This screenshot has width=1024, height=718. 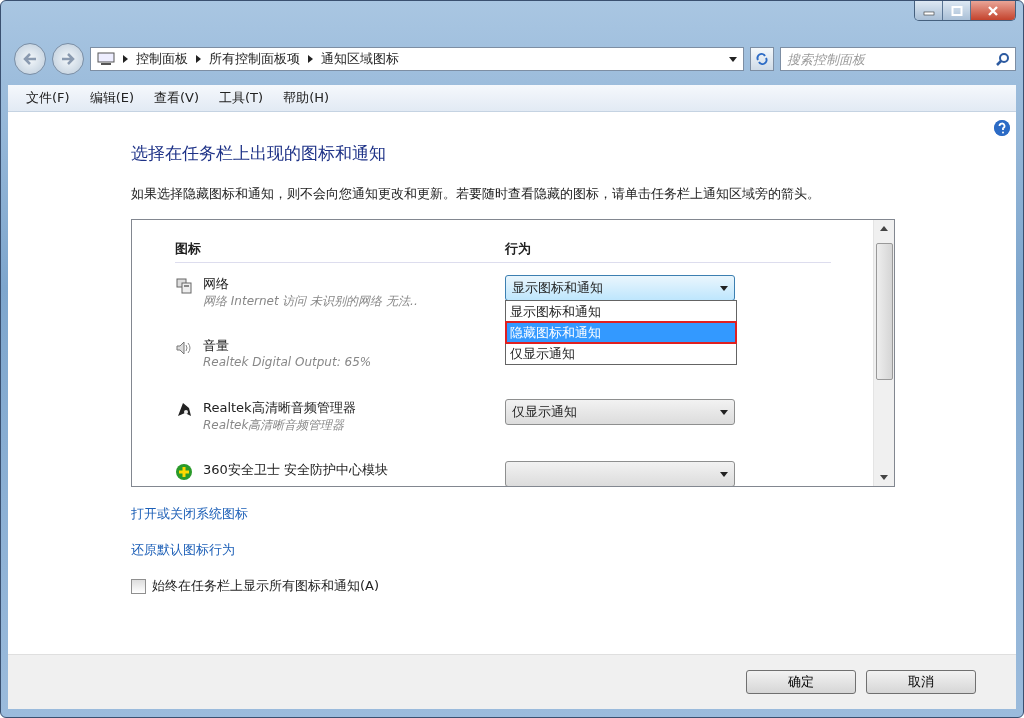 What do you see at coordinates (884, 477) in the screenshot?
I see `scroll-down-icon` at bounding box center [884, 477].